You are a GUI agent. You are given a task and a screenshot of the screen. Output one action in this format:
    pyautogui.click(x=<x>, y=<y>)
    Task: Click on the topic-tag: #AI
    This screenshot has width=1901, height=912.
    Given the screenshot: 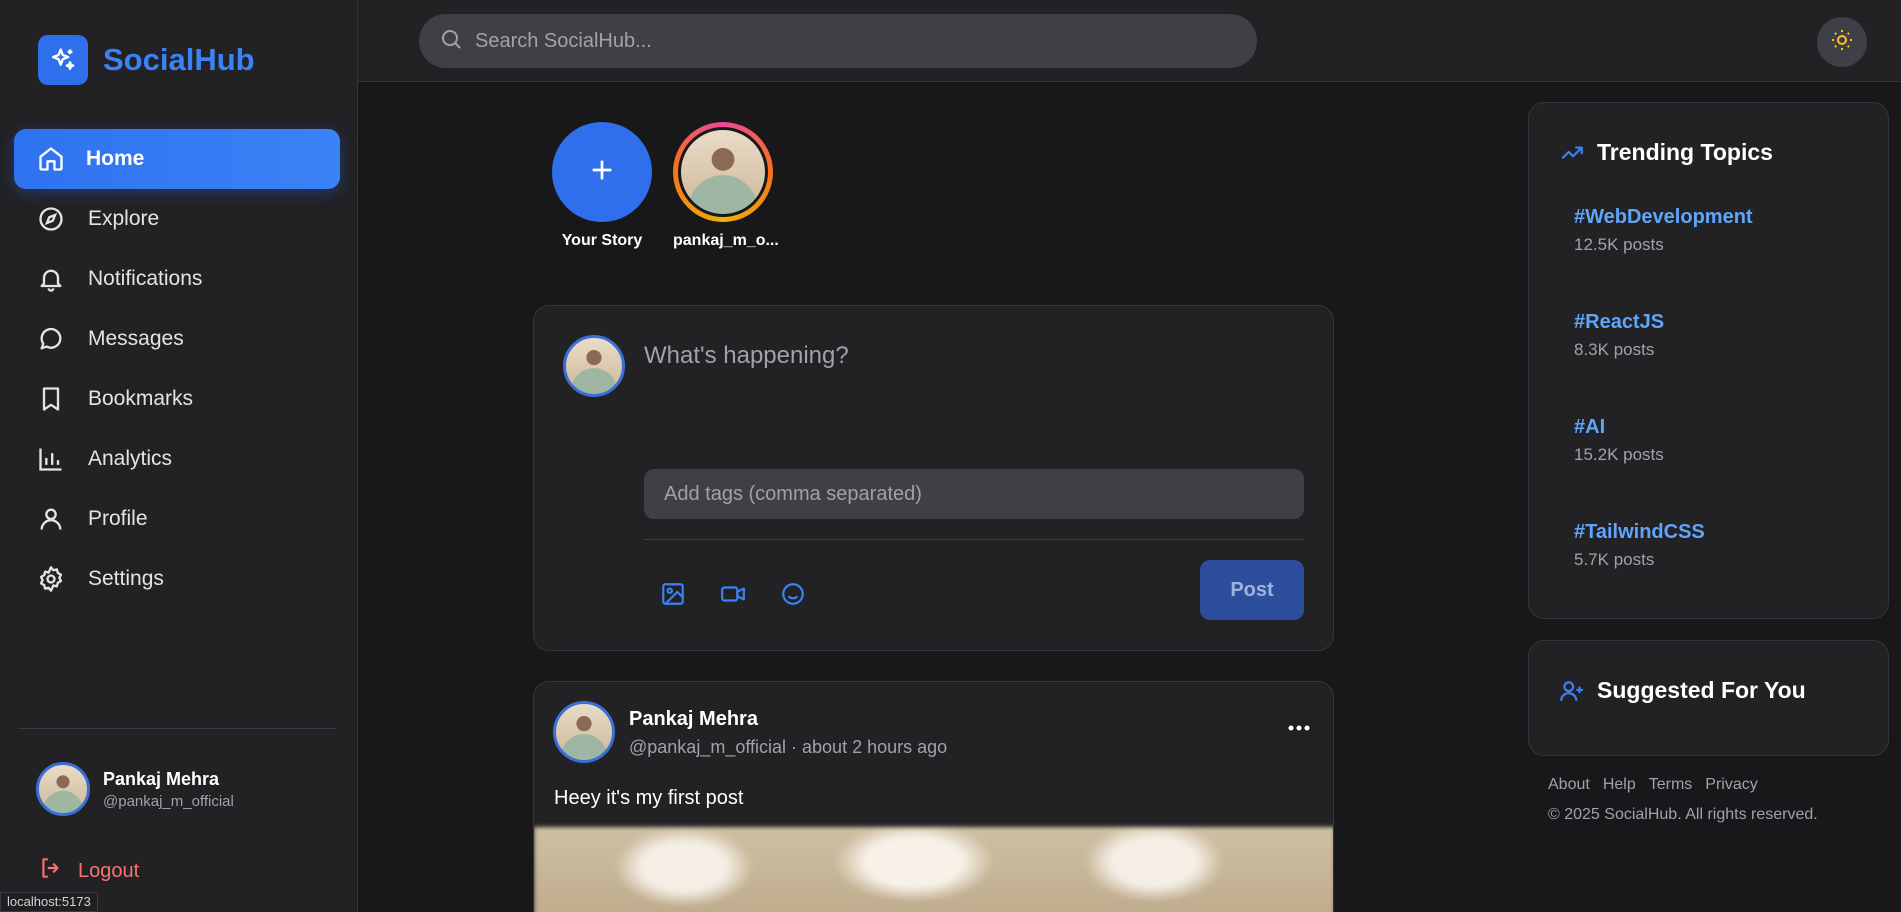 What is the action you would take?
    pyautogui.click(x=1619, y=427)
    